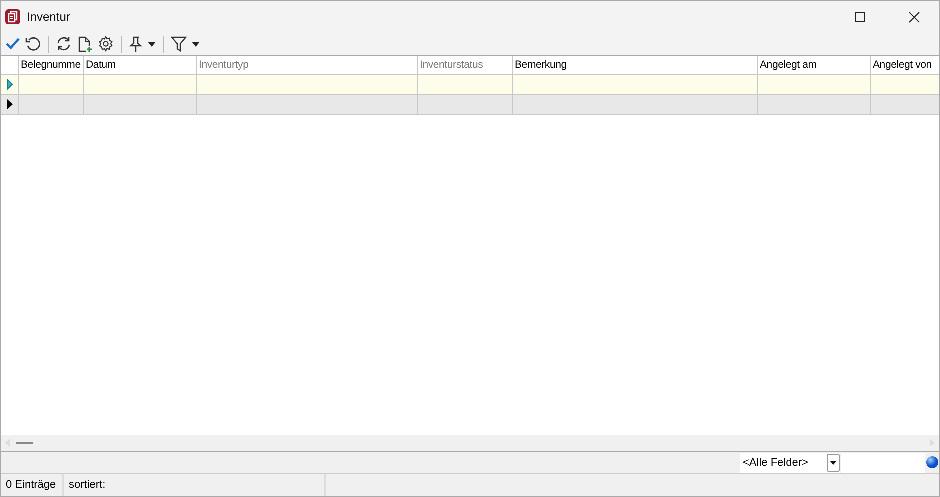 The height and width of the screenshot is (497, 940). Describe the element at coordinates (32, 485) in the screenshot. I see `entry-count: 0 Einträge` at that location.